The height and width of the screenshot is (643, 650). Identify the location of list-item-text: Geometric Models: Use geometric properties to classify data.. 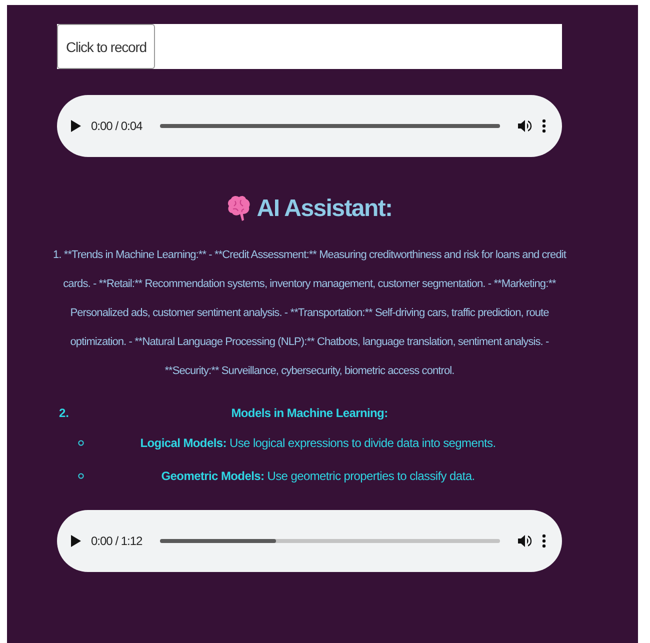
(318, 475).